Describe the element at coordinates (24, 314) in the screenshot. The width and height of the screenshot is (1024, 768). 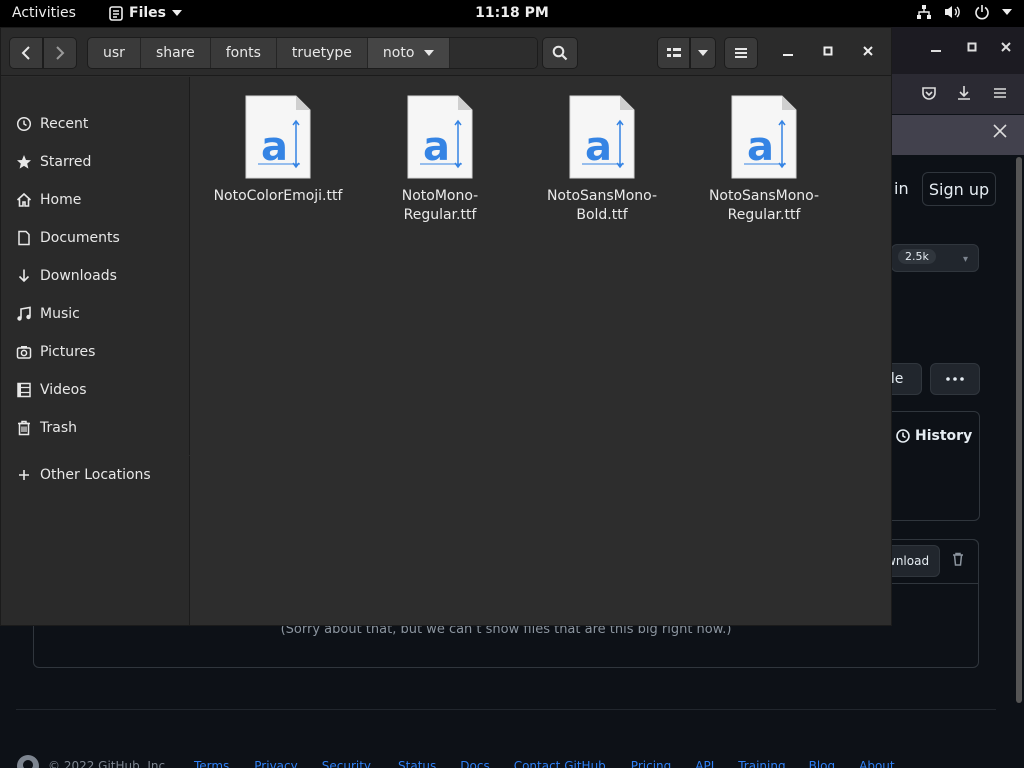
I see `music-icon` at that location.